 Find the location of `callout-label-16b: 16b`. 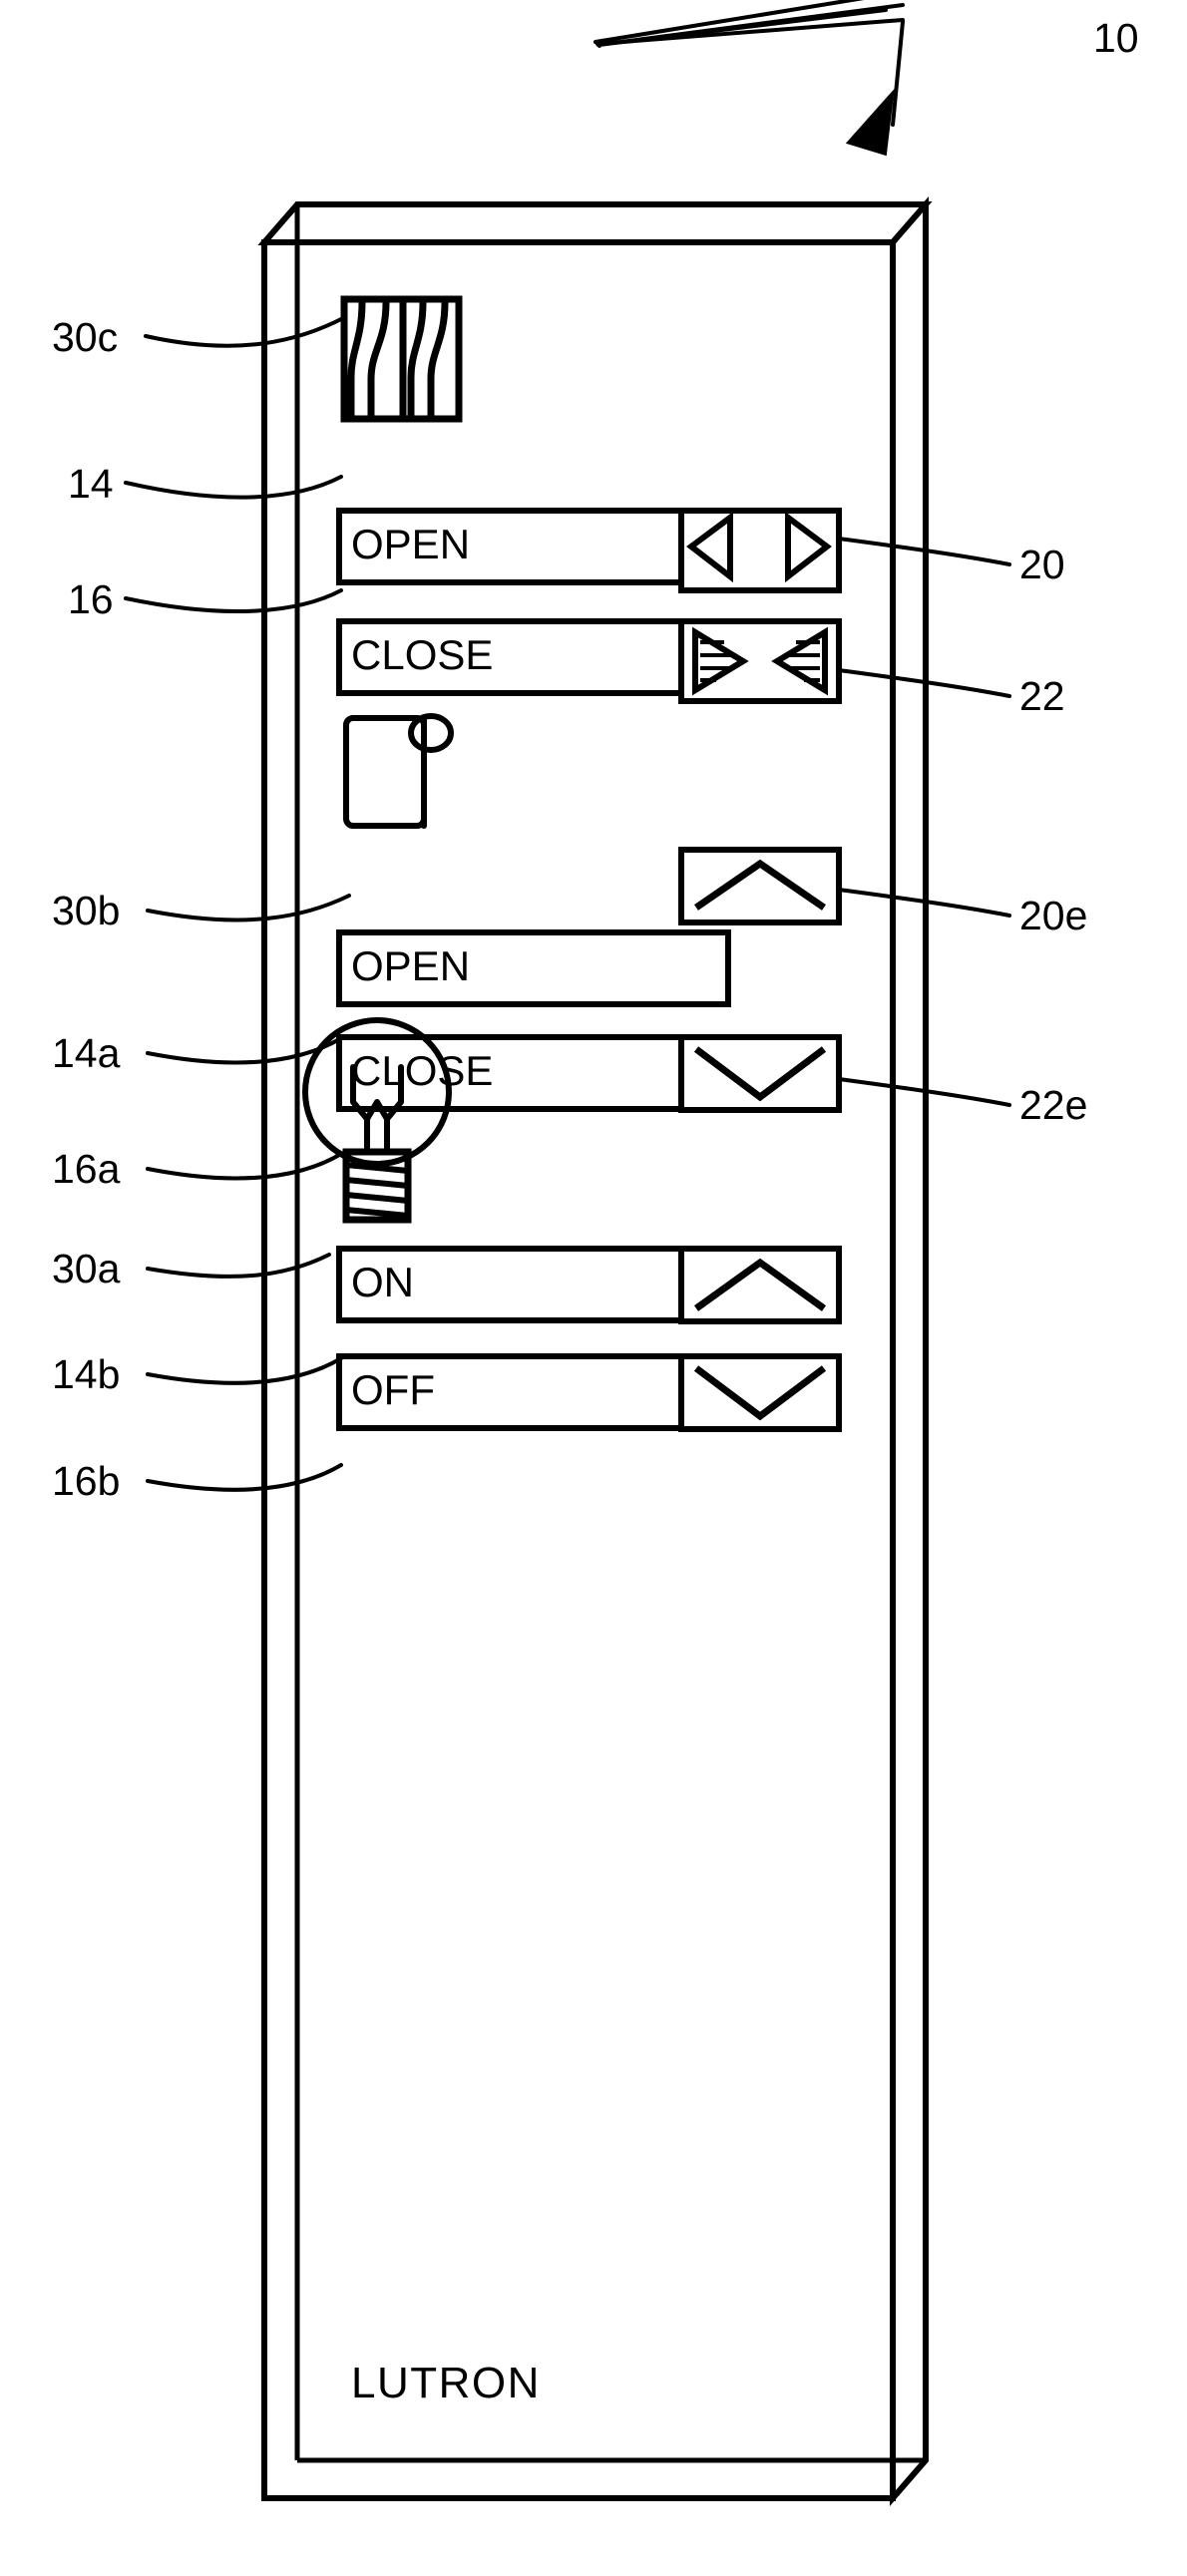

callout-label-16b: 16b is located at coordinates (86, 1481).